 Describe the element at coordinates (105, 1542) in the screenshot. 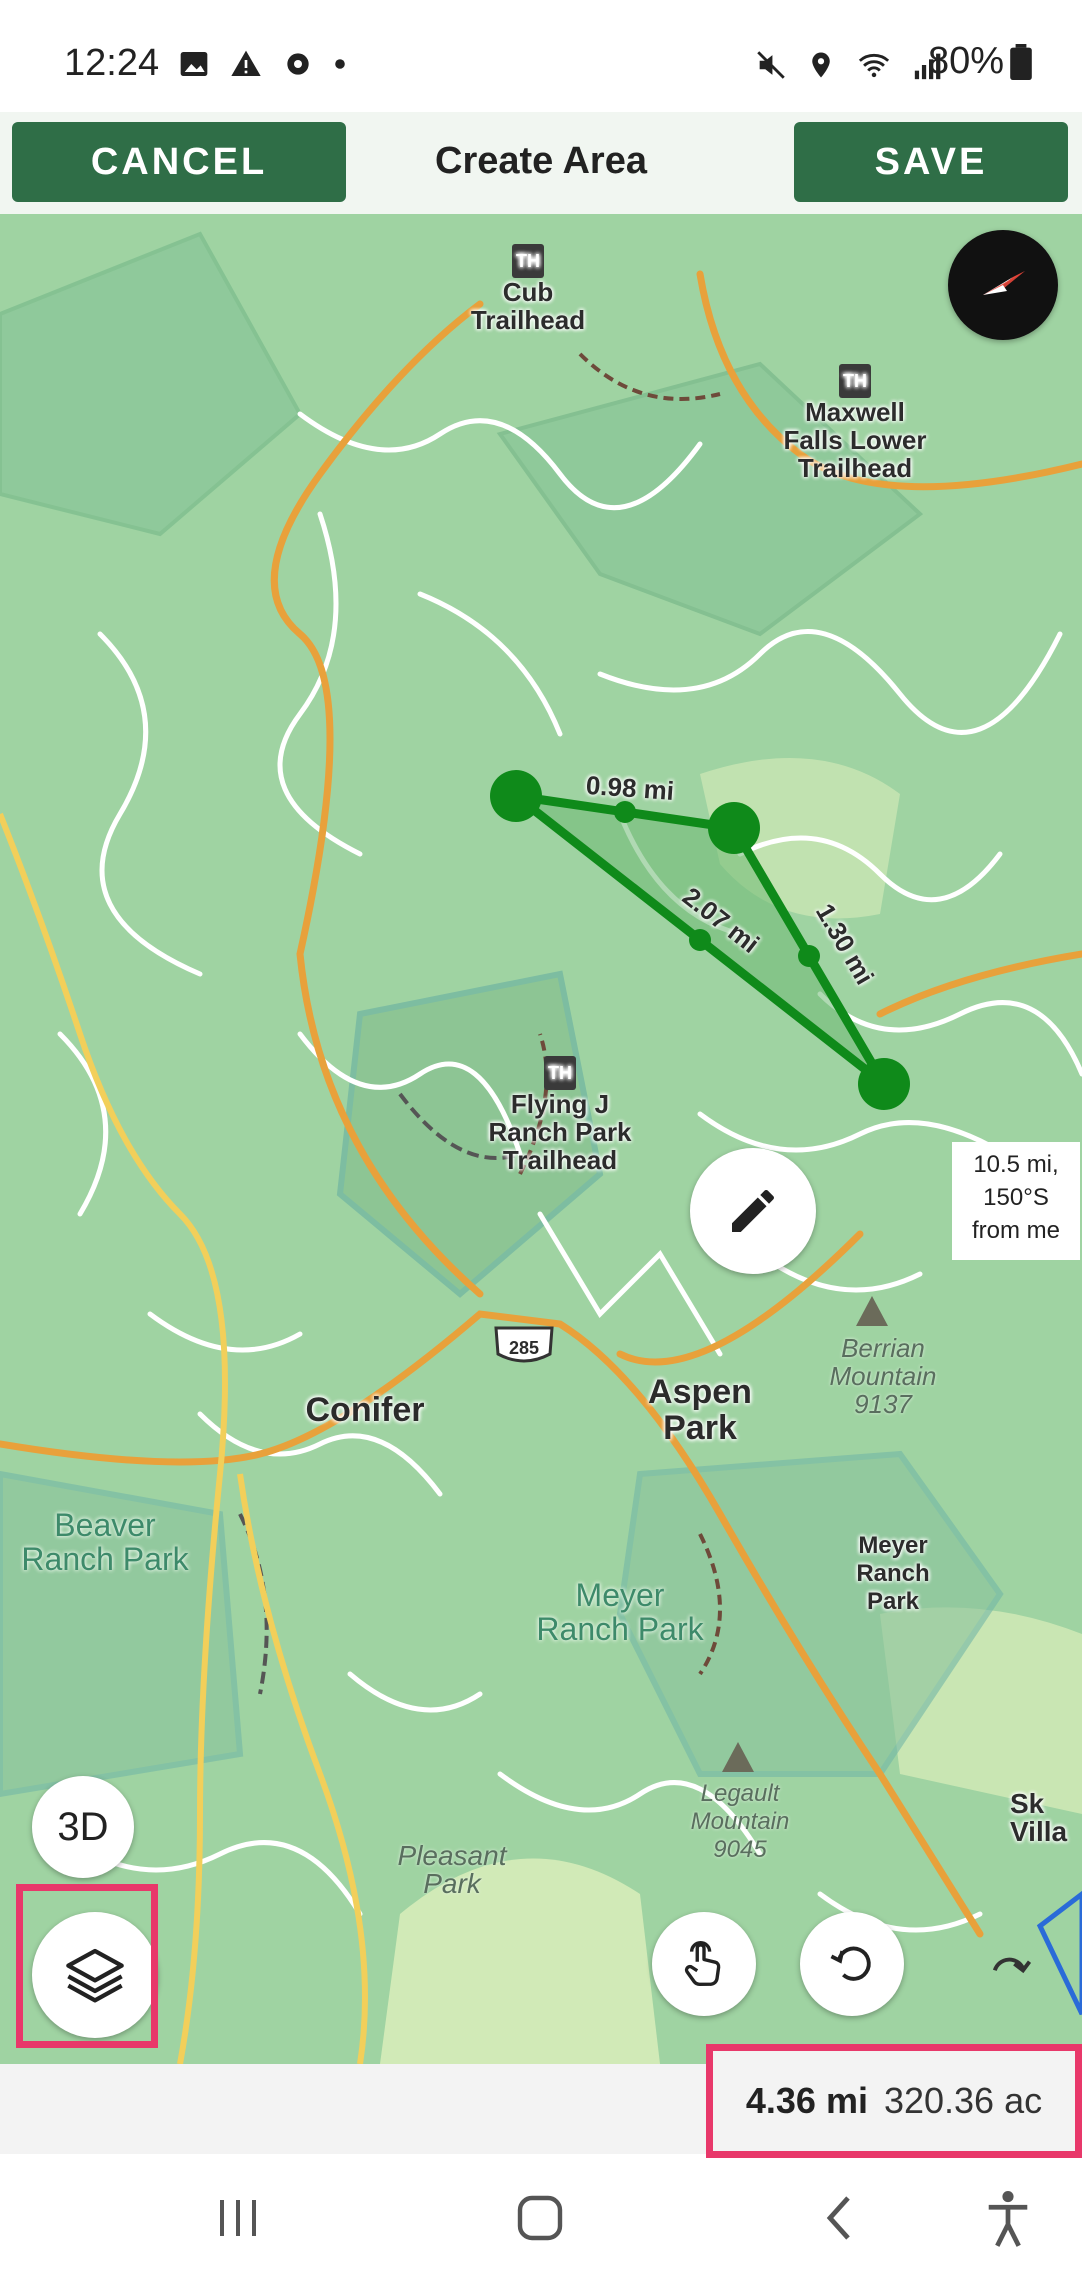

I see `park-label-beaver-ranch: Beaver Ranch Park` at that location.